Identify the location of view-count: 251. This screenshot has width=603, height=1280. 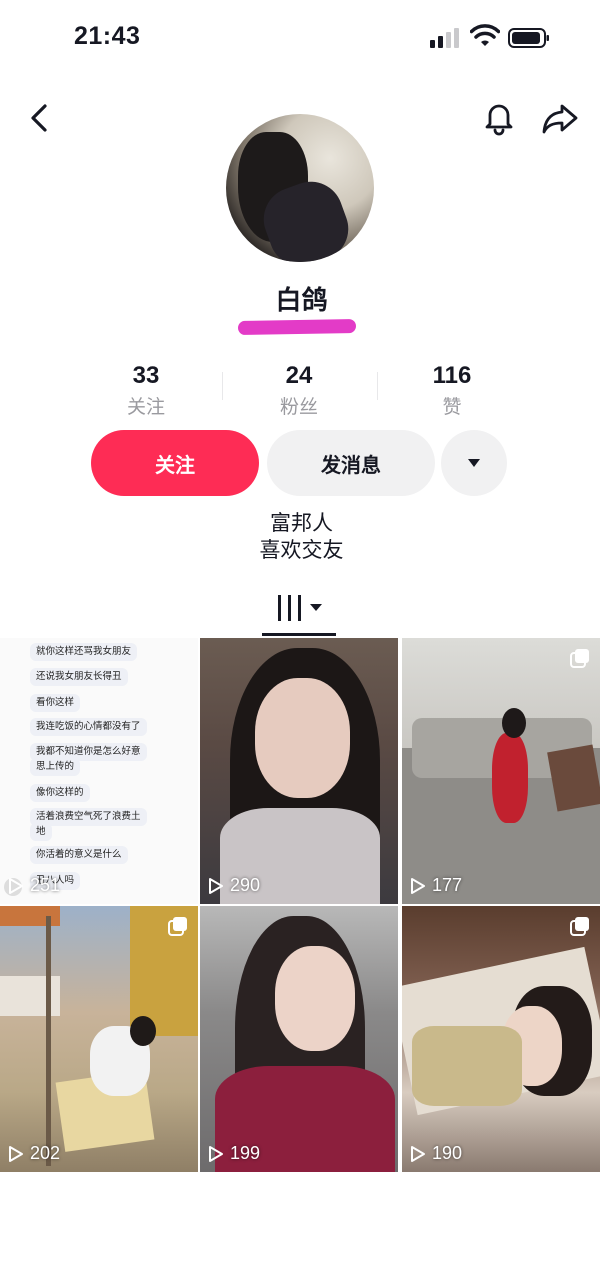
(34, 885).